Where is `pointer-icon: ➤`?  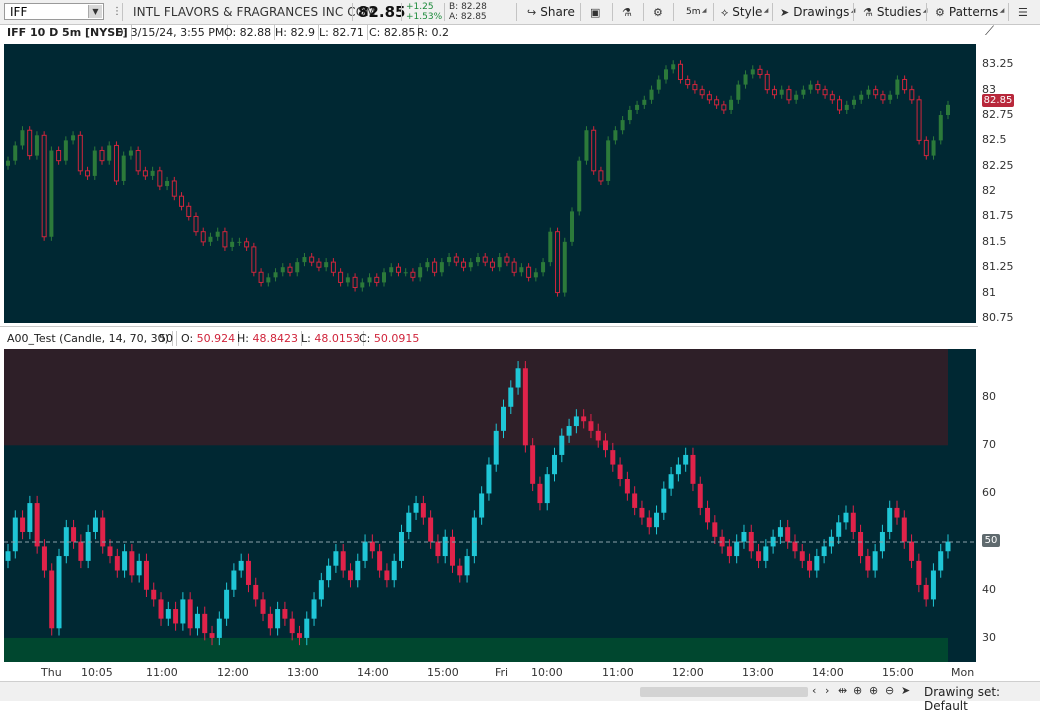 pointer-icon: ➤ is located at coordinates (905, 690).